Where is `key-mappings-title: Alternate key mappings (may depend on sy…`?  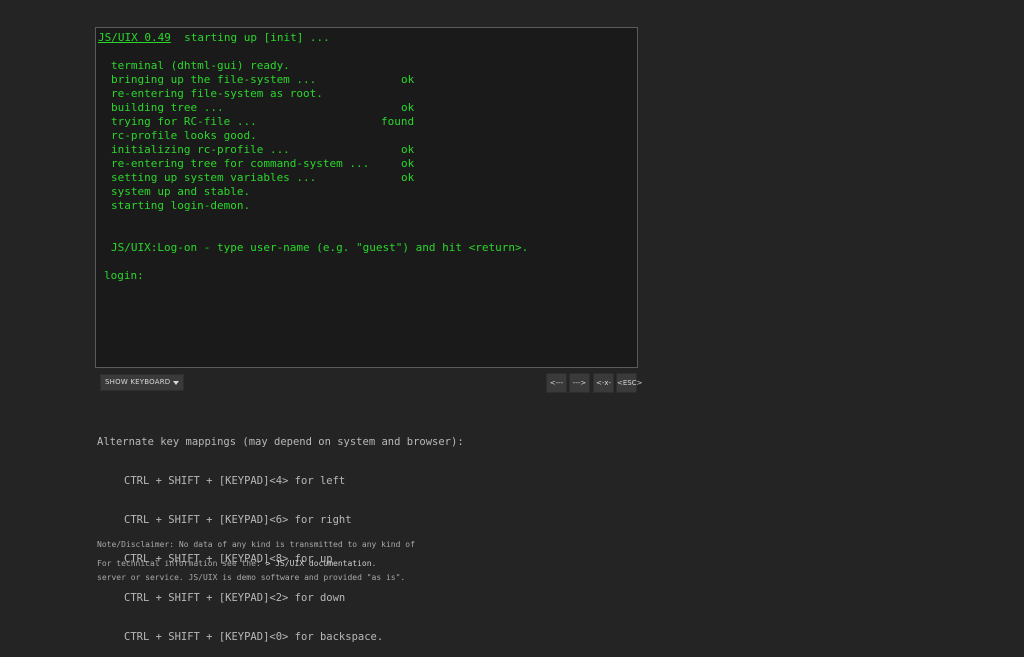 key-mappings-title: Alternate key mappings (may depend on sy… is located at coordinates (280, 442).